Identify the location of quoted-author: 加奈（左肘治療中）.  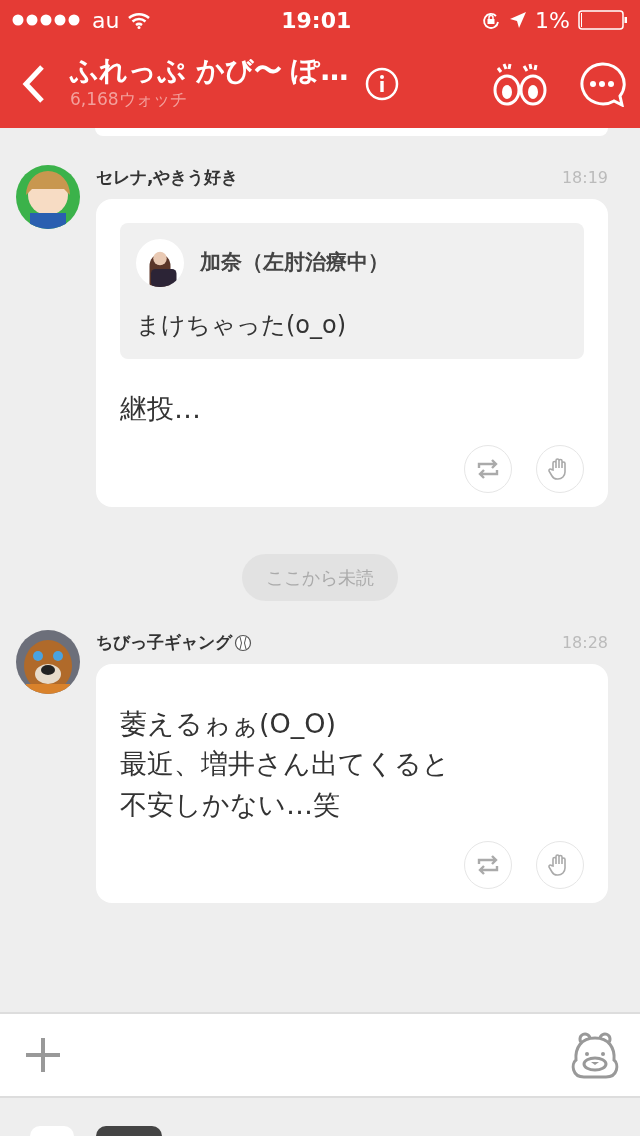
(294, 262).